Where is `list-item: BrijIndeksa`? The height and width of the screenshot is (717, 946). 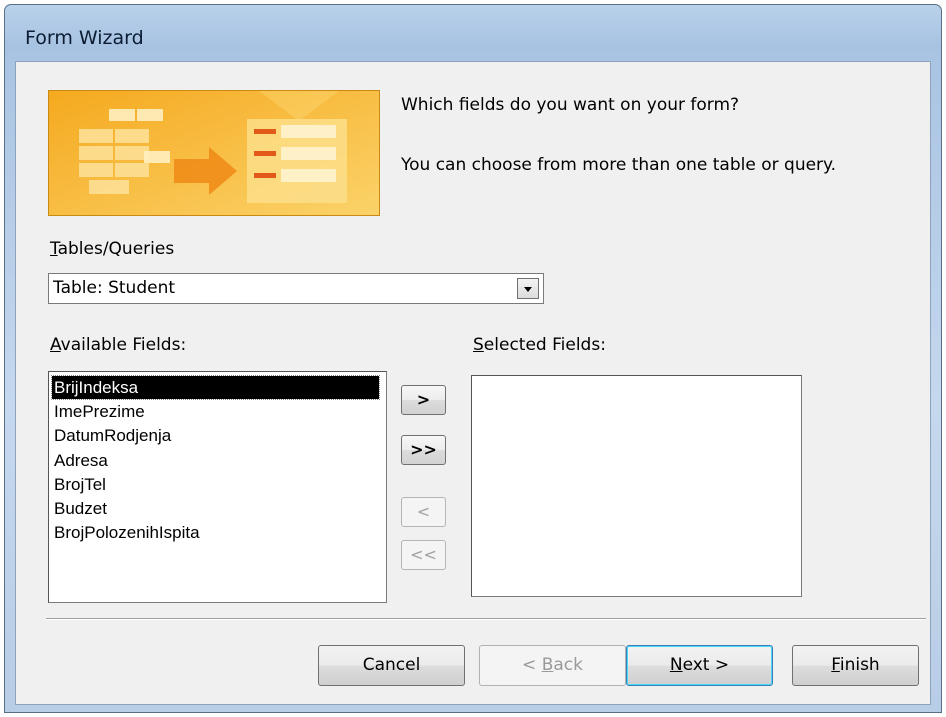 list-item: BrijIndeksa is located at coordinates (215, 387).